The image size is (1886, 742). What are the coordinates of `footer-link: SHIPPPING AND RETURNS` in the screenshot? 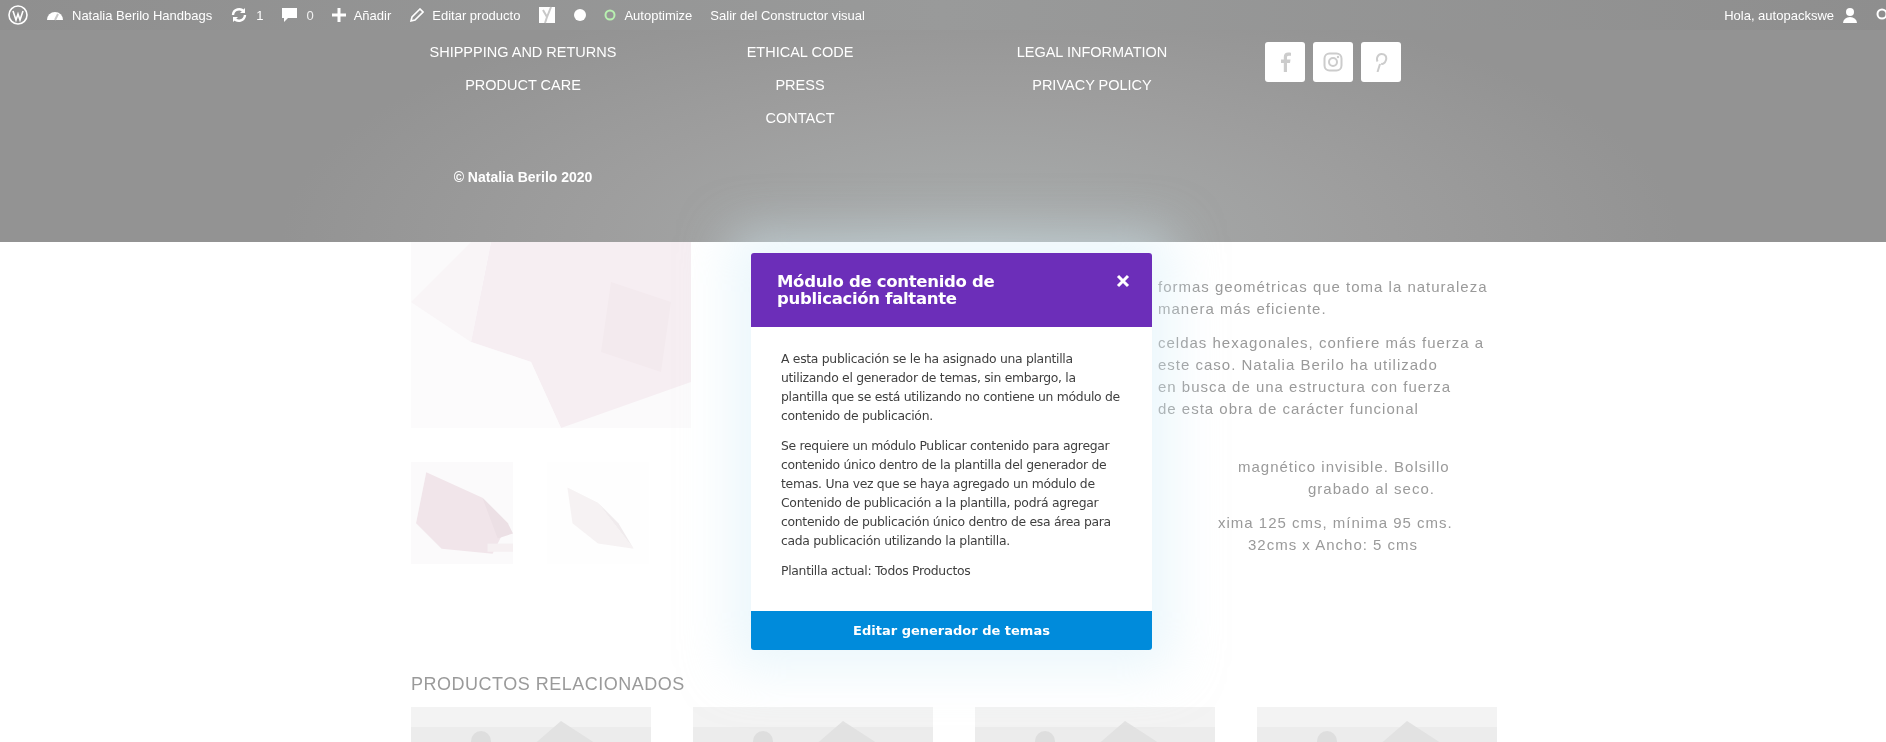 It's located at (523, 52).